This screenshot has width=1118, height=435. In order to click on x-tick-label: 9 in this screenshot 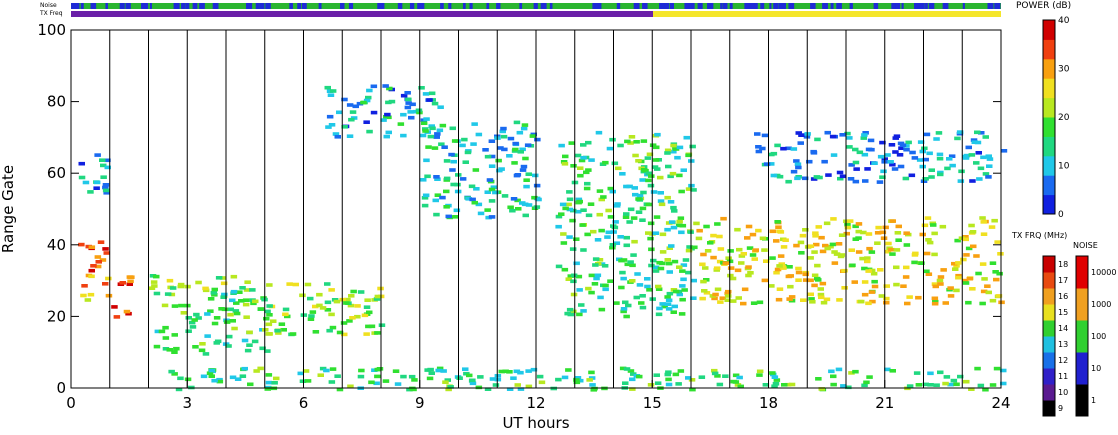, I will do `click(420, 403)`.